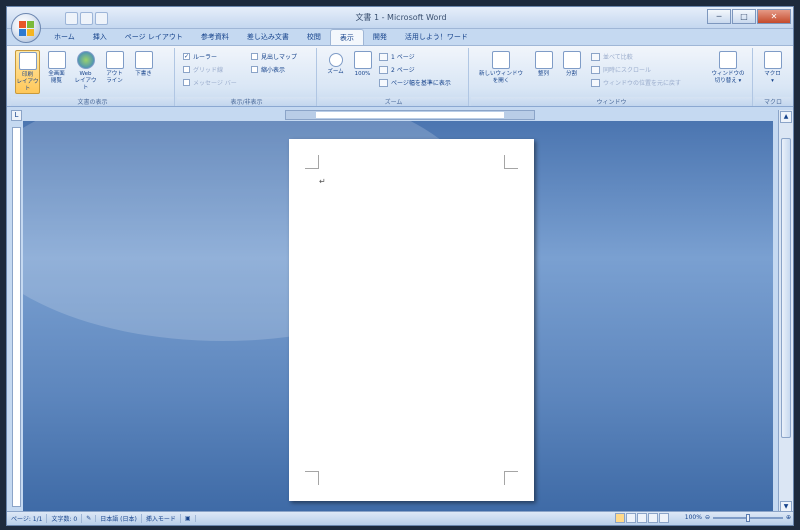 The image size is (800, 530). Describe the element at coordinates (188, 518) in the screenshot. I see `macro-record-icon: ▣` at that location.